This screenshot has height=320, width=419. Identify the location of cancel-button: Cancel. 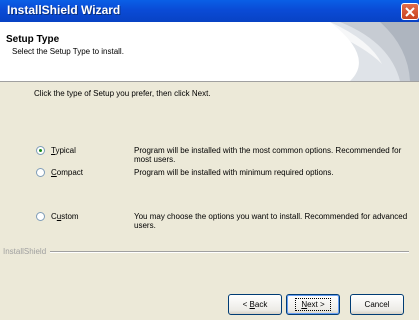
(377, 304).